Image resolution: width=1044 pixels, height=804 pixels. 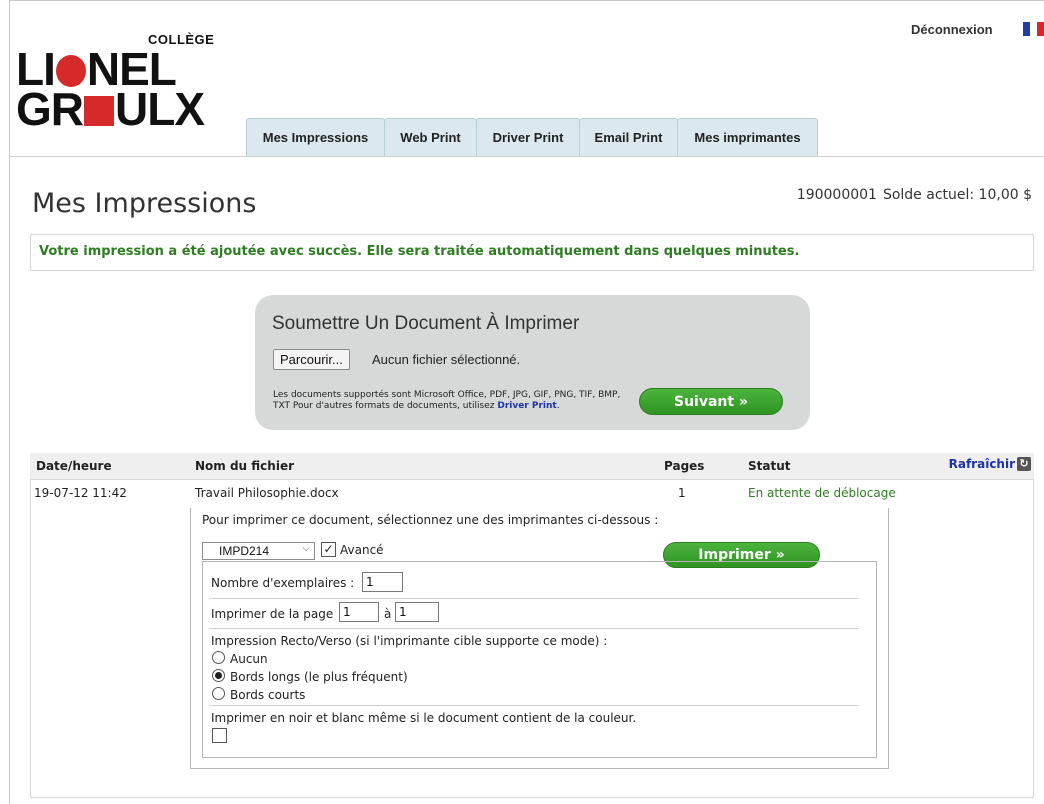 I want to click on copies-label: Nombre d'exemplaires :, so click(x=283, y=583).